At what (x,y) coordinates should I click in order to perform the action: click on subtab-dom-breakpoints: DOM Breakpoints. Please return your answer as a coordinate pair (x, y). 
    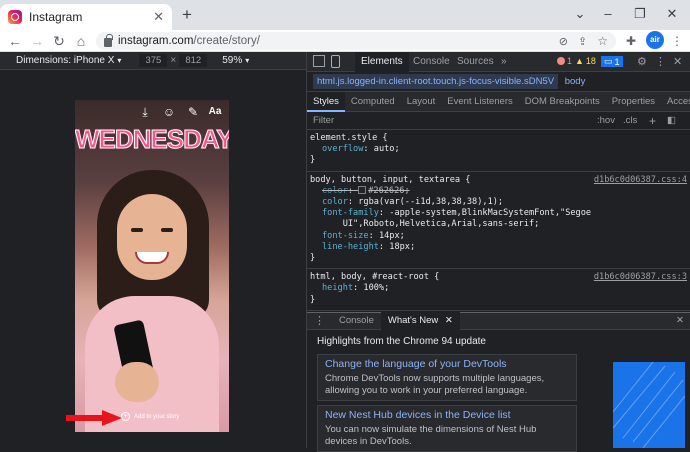
    Looking at the image, I should click on (562, 102).